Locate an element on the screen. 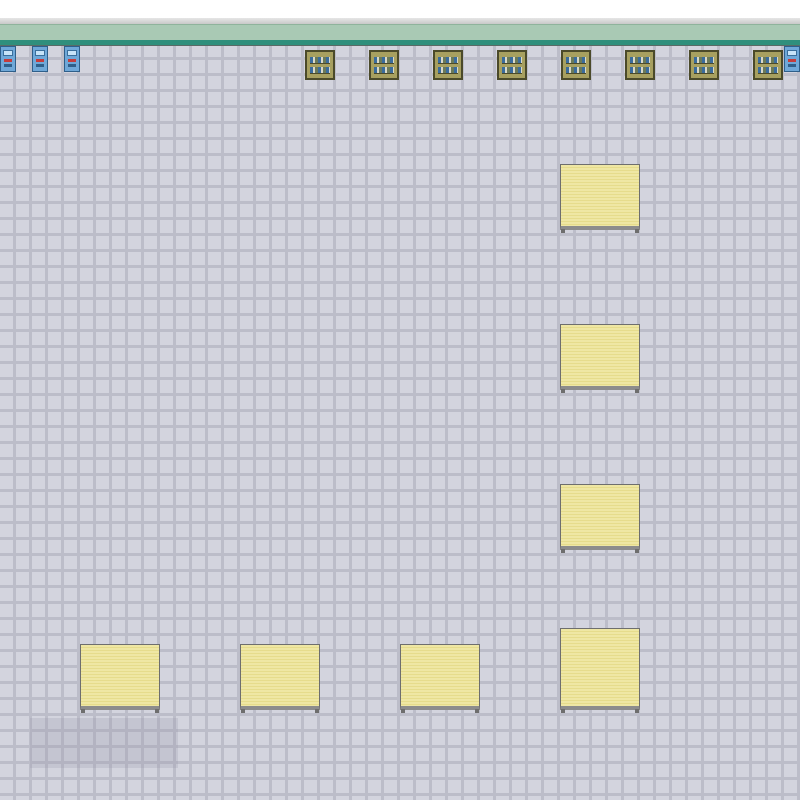 This screenshot has height=800, width=800. wall-edge is located at coordinates (400, 43).